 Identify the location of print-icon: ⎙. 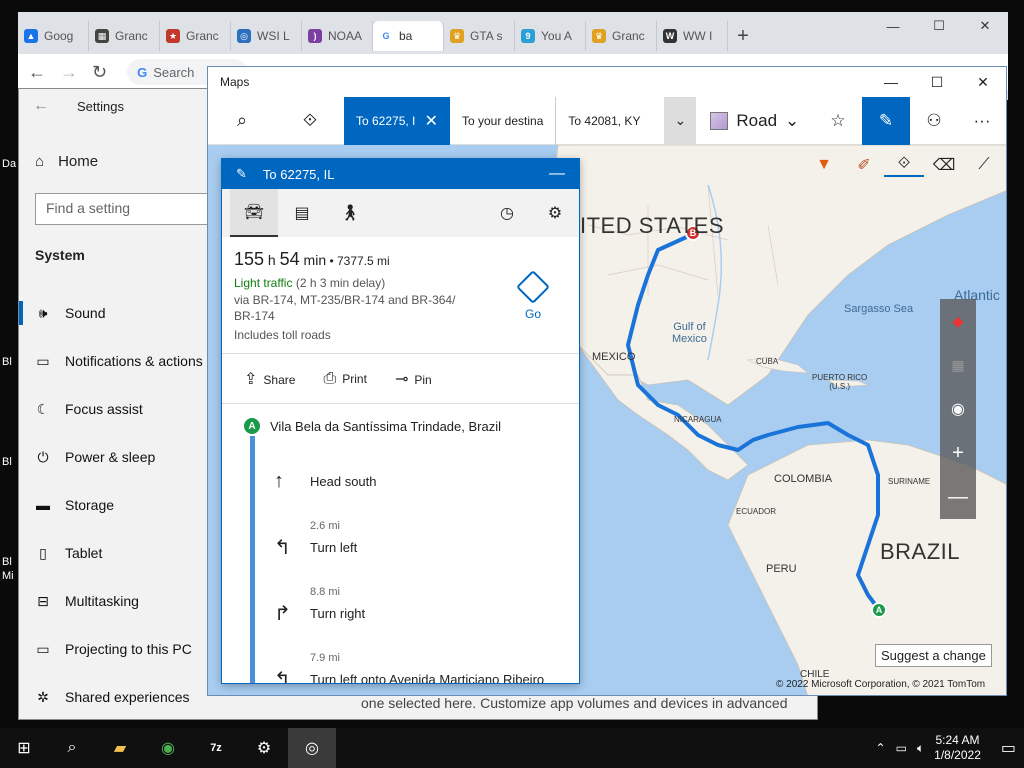
(330, 378).